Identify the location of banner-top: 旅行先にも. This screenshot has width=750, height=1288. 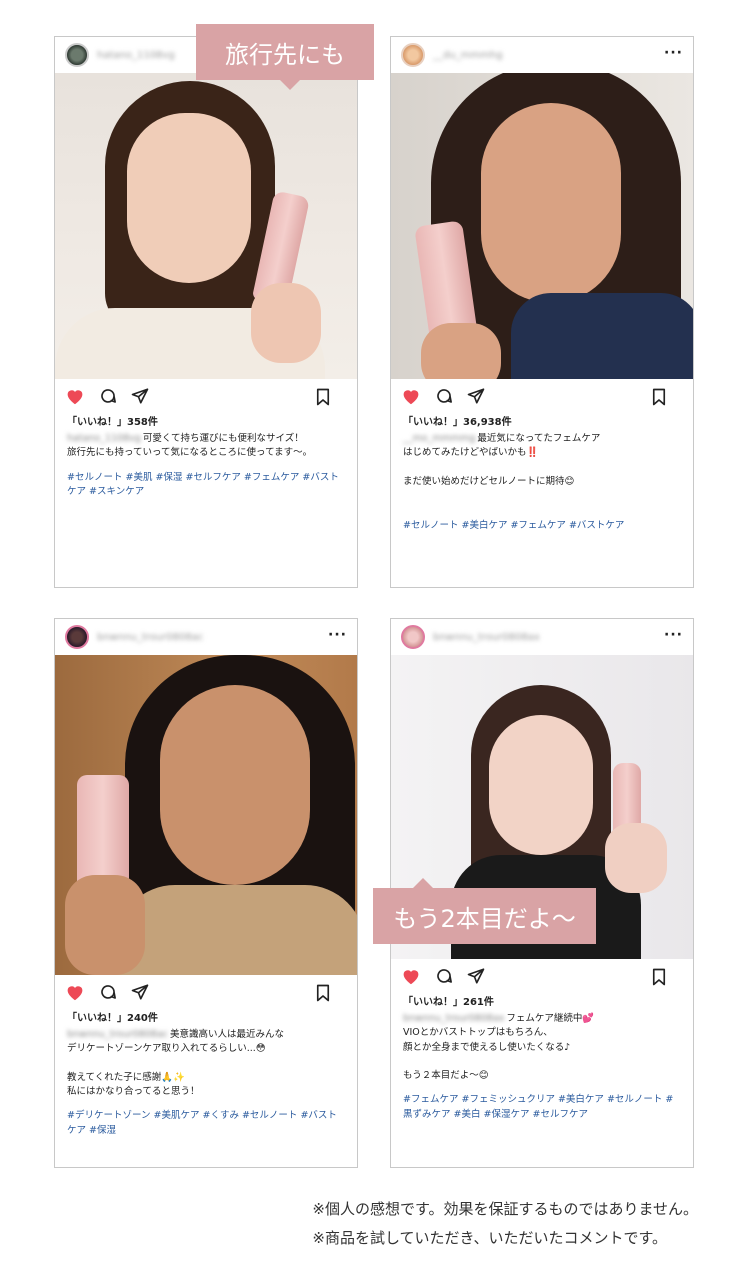
(285, 57).